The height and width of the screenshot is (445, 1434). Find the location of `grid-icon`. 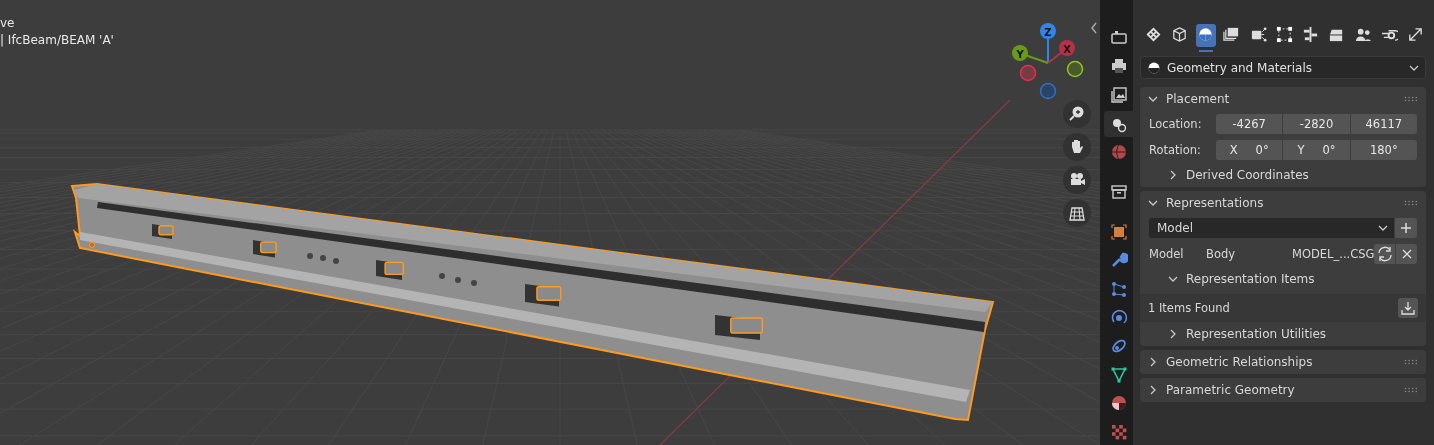

grid-icon is located at coordinates (1077, 213).